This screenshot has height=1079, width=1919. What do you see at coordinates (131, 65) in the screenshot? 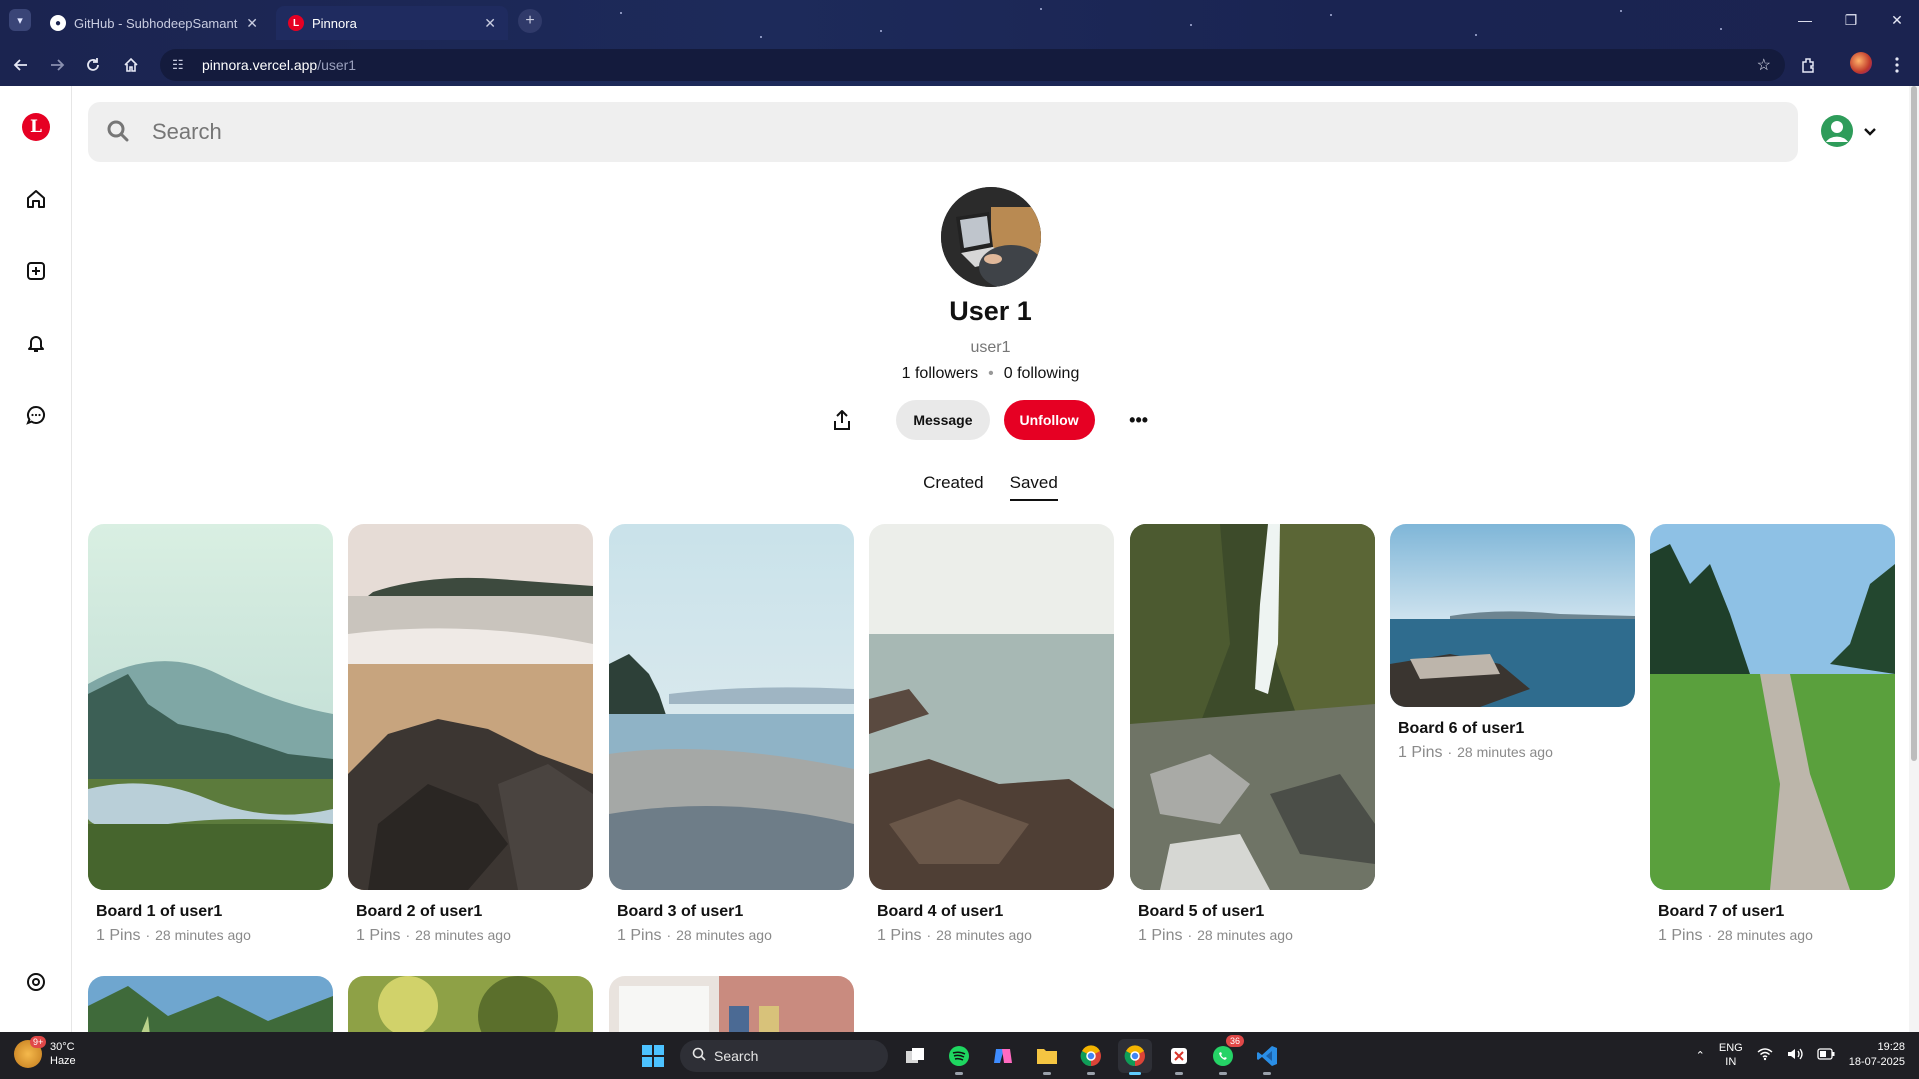
I see `home-button` at bounding box center [131, 65].